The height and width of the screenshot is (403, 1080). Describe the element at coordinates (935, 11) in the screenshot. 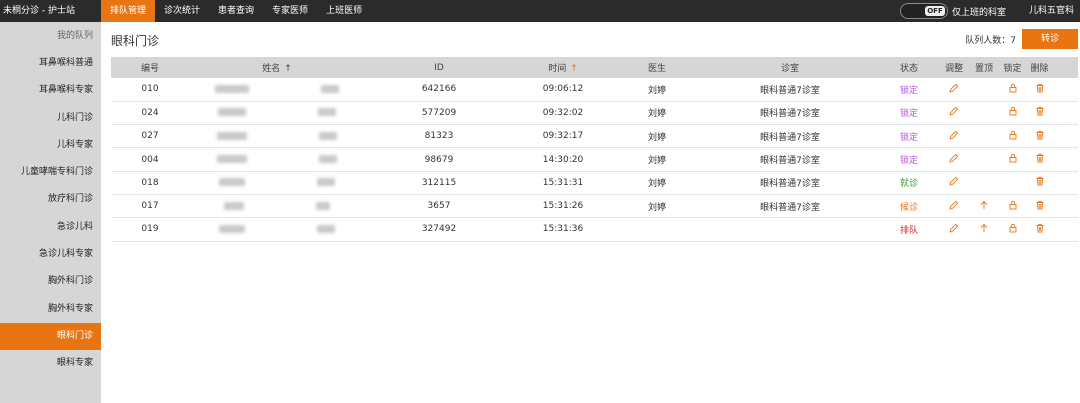

I see `toggle-state: OFF` at that location.